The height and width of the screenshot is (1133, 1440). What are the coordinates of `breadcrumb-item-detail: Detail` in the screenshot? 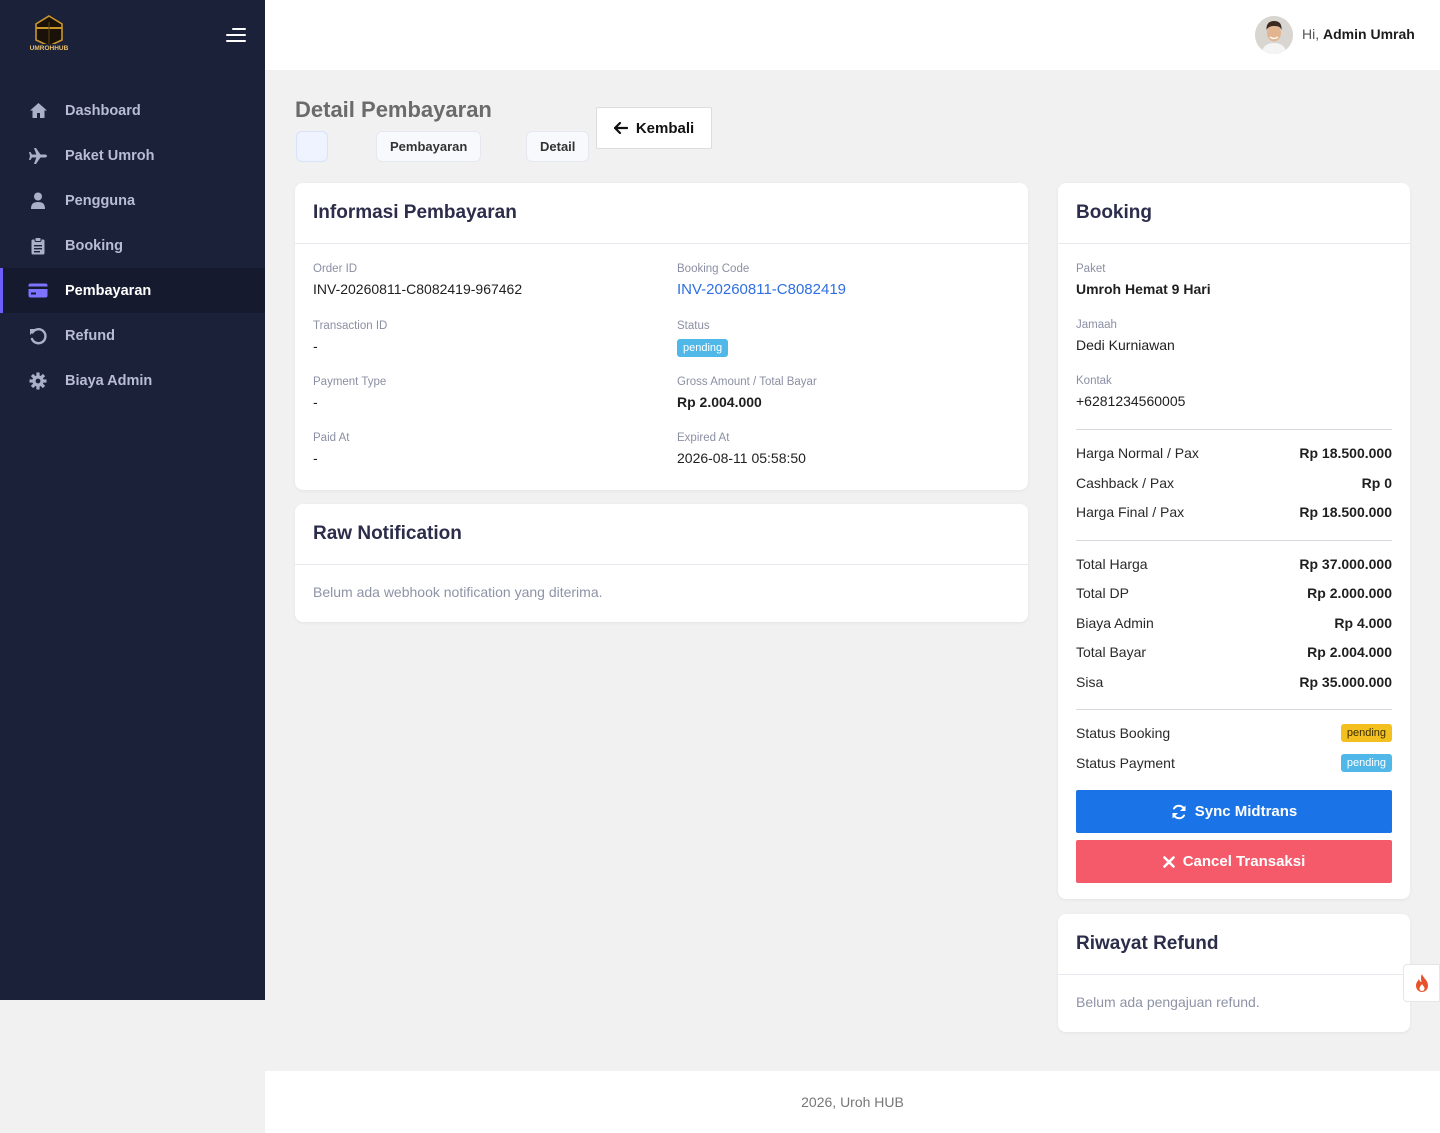 It's located at (558, 146).